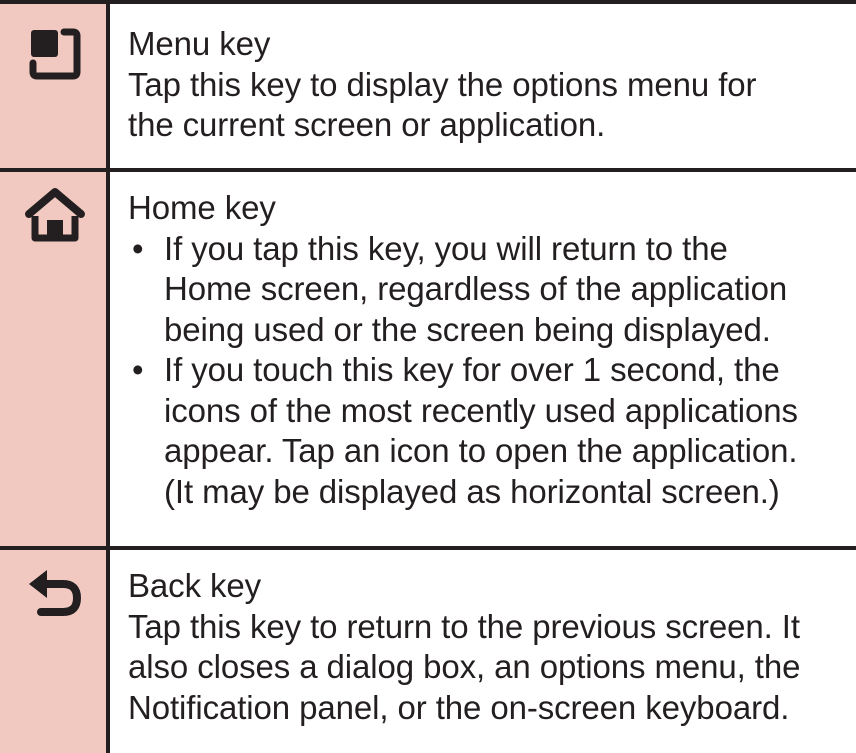 Image resolution: width=856 pixels, height=753 pixels. I want to click on back-key-title: Back key, so click(195, 585).